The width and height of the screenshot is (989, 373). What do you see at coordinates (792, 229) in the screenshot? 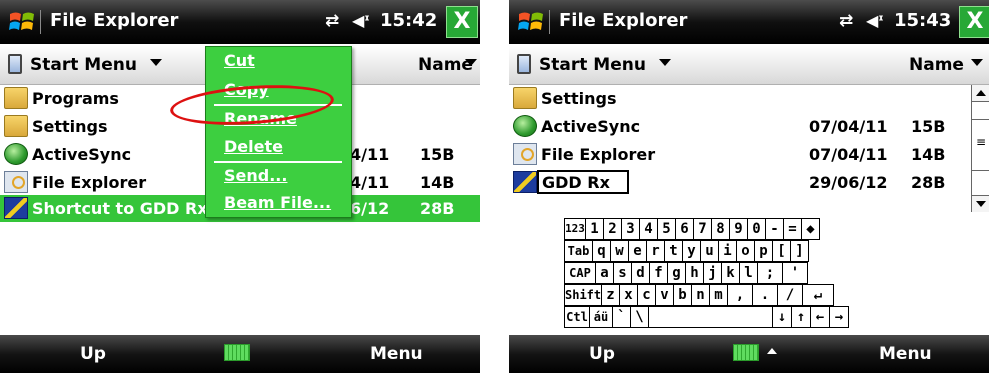
I see `key: =` at bounding box center [792, 229].